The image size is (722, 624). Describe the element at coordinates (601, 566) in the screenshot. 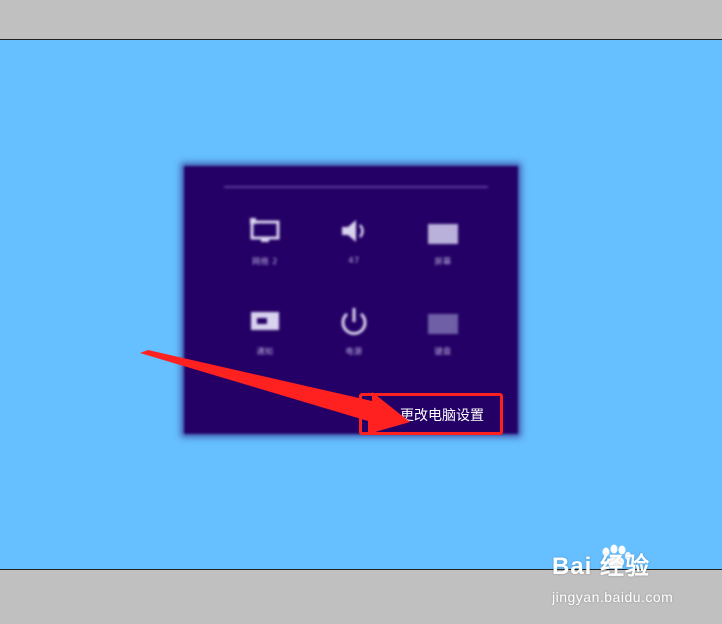

I see `baidu-watermark-brand: Bai 经验` at that location.